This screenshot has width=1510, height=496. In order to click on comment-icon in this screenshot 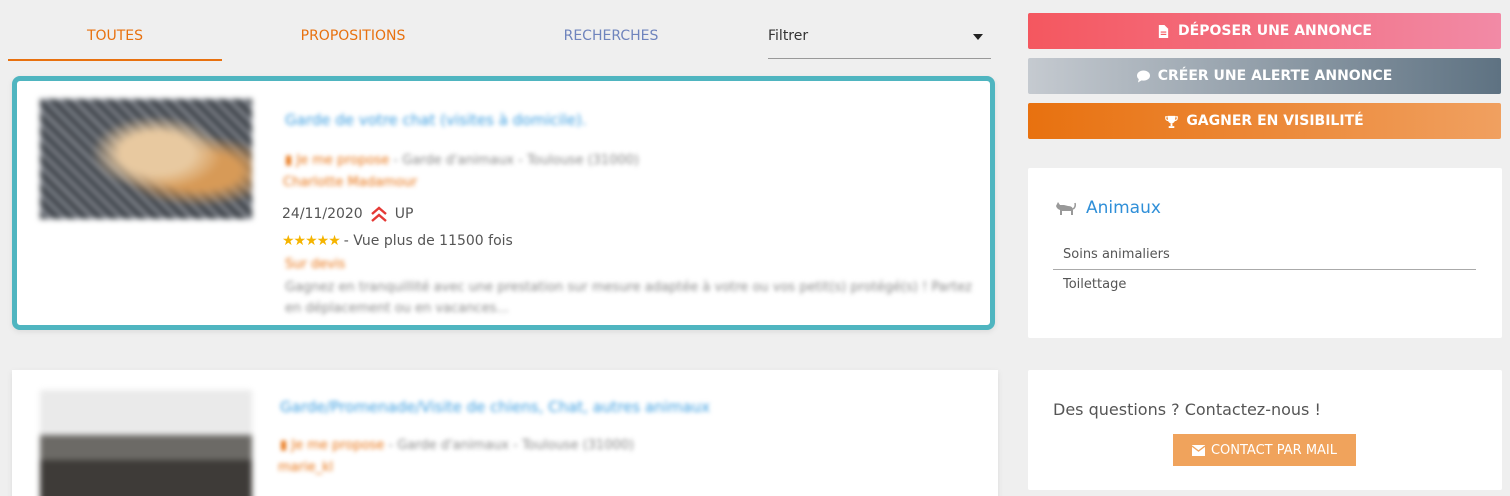, I will do `click(1143, 76)`.